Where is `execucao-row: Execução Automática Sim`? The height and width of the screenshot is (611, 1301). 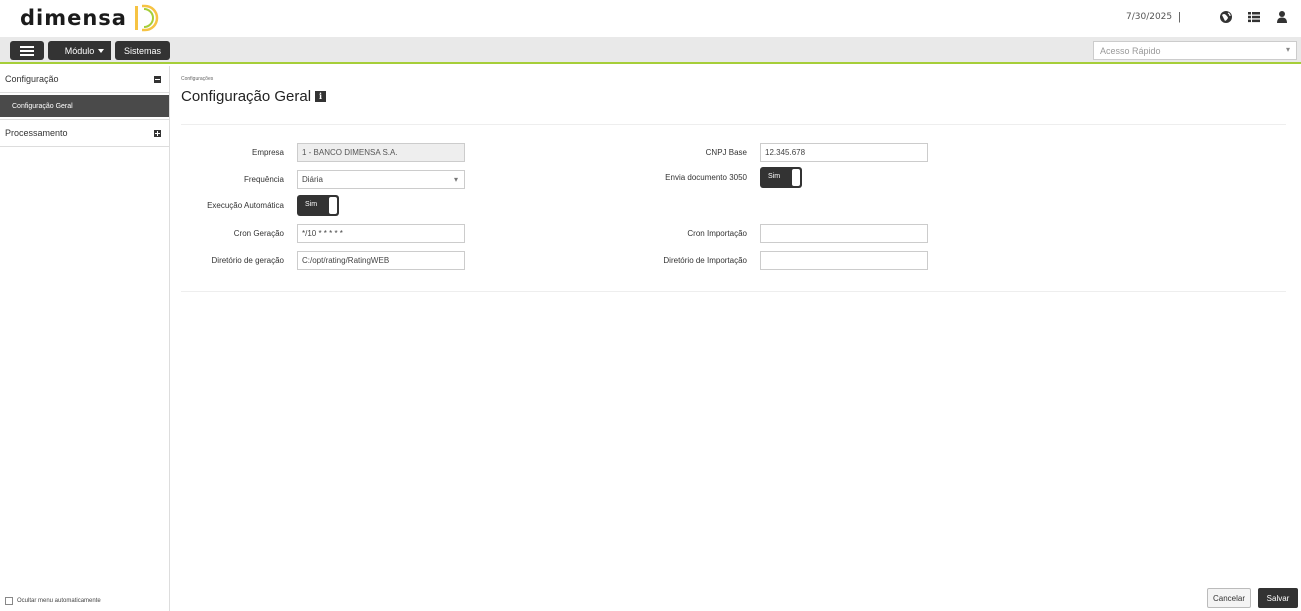 execucao-row: Execução Automática Sim is located at coordinates (255, 205).